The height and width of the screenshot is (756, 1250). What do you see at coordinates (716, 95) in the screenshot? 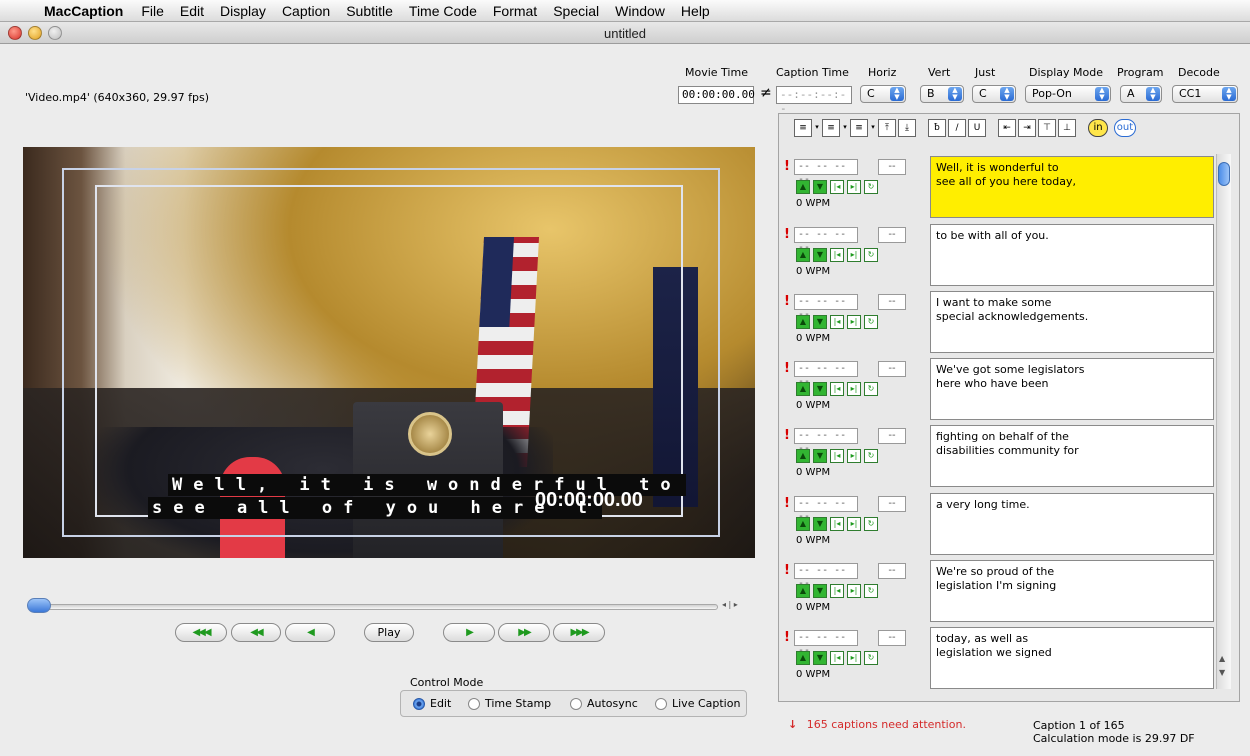
I see `movie-time-field: 00:00:00.00` at bounding box center [716, 95].